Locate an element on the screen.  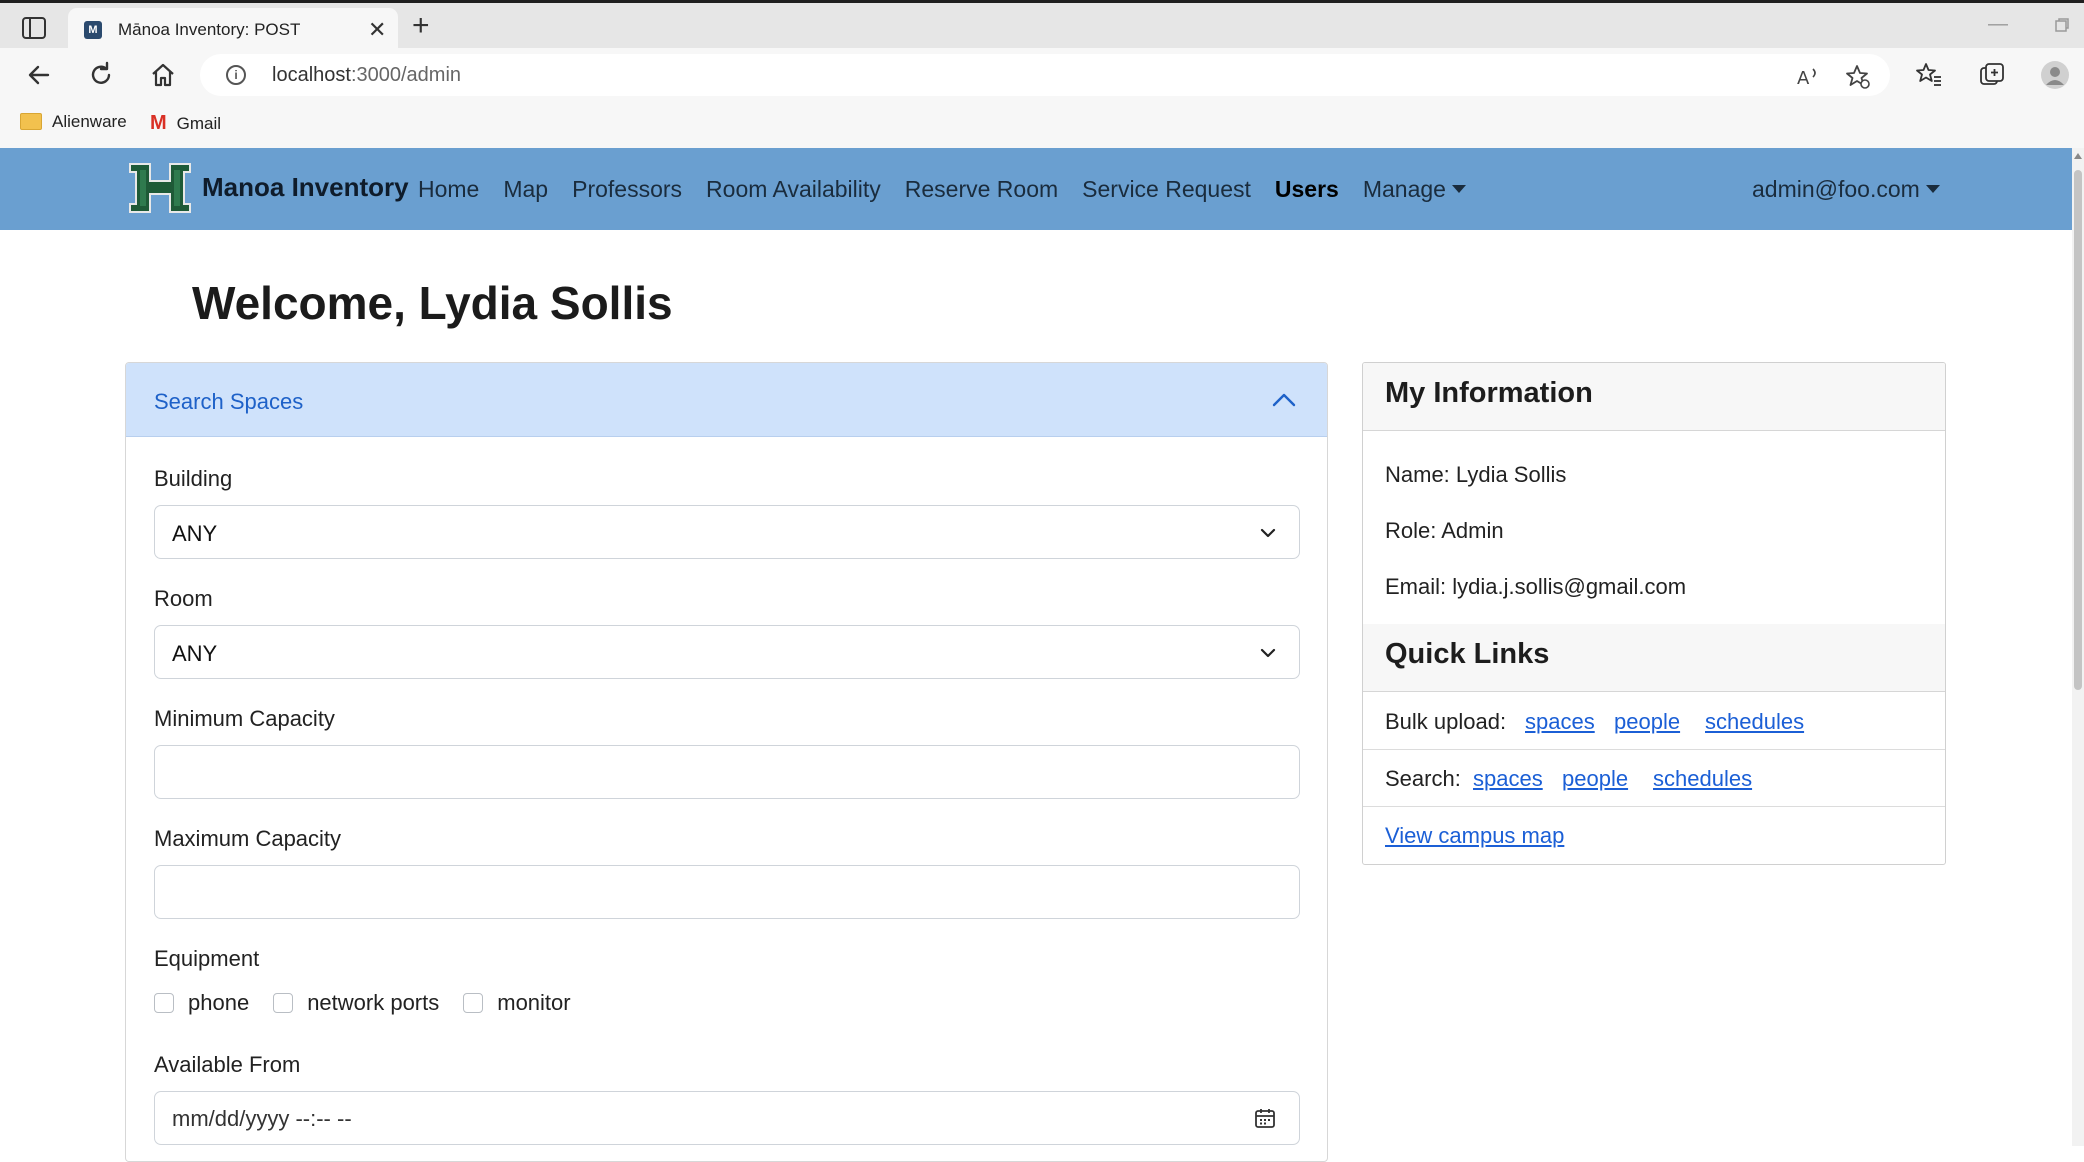
brand-name: Manoa Inventory is located at coordinates (305, 187).